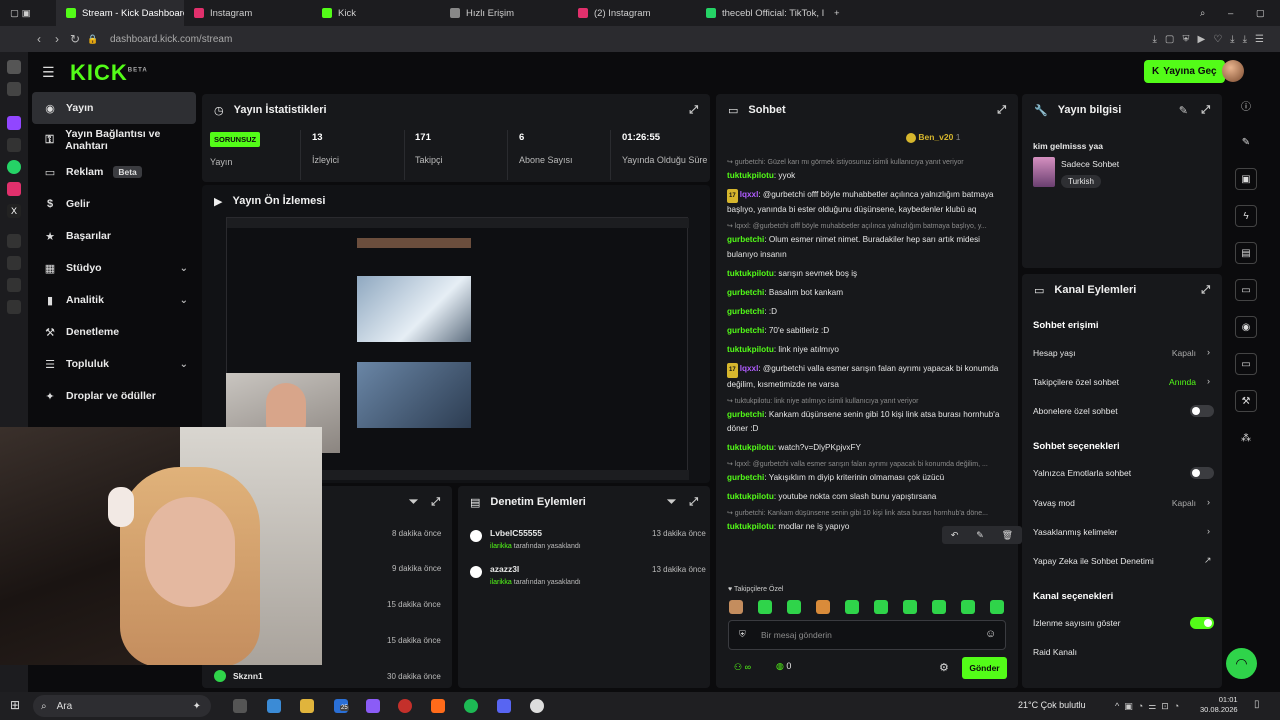 Image resolution: width=1280 pixels, height=720 pixels. I want to click on emoji-icon: ☺, so click(990, 634).